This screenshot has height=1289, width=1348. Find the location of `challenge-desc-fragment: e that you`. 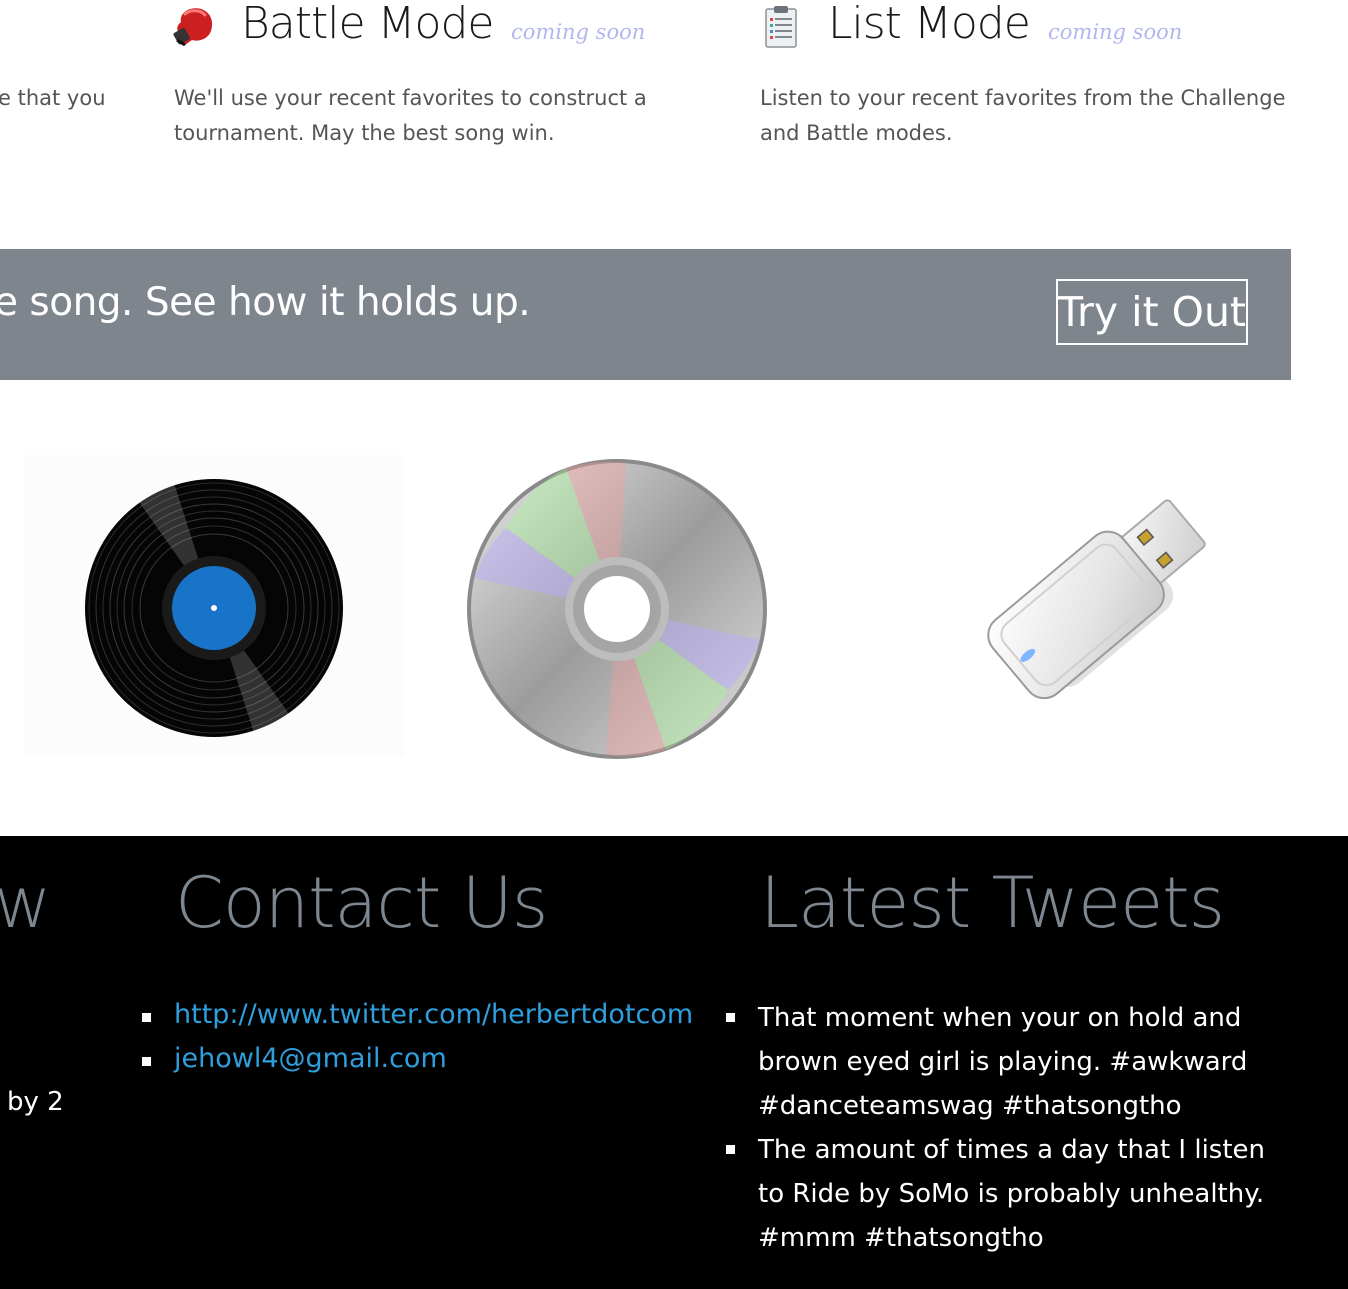

challenge-desc-fragment: e that you is located at coordinates (53, 98).